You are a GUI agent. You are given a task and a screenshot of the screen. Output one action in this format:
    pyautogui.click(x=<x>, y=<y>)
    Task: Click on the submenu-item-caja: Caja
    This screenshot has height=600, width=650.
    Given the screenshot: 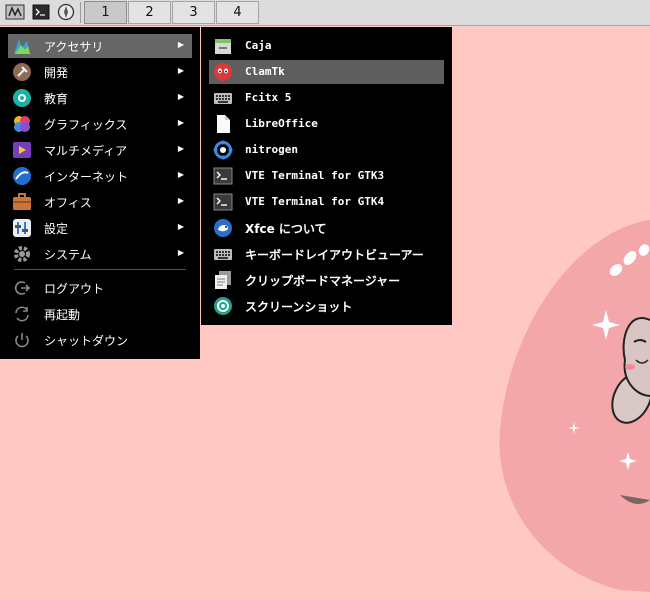 What is the action you would take?
    pyautogui.click(x=326, y=46)
    